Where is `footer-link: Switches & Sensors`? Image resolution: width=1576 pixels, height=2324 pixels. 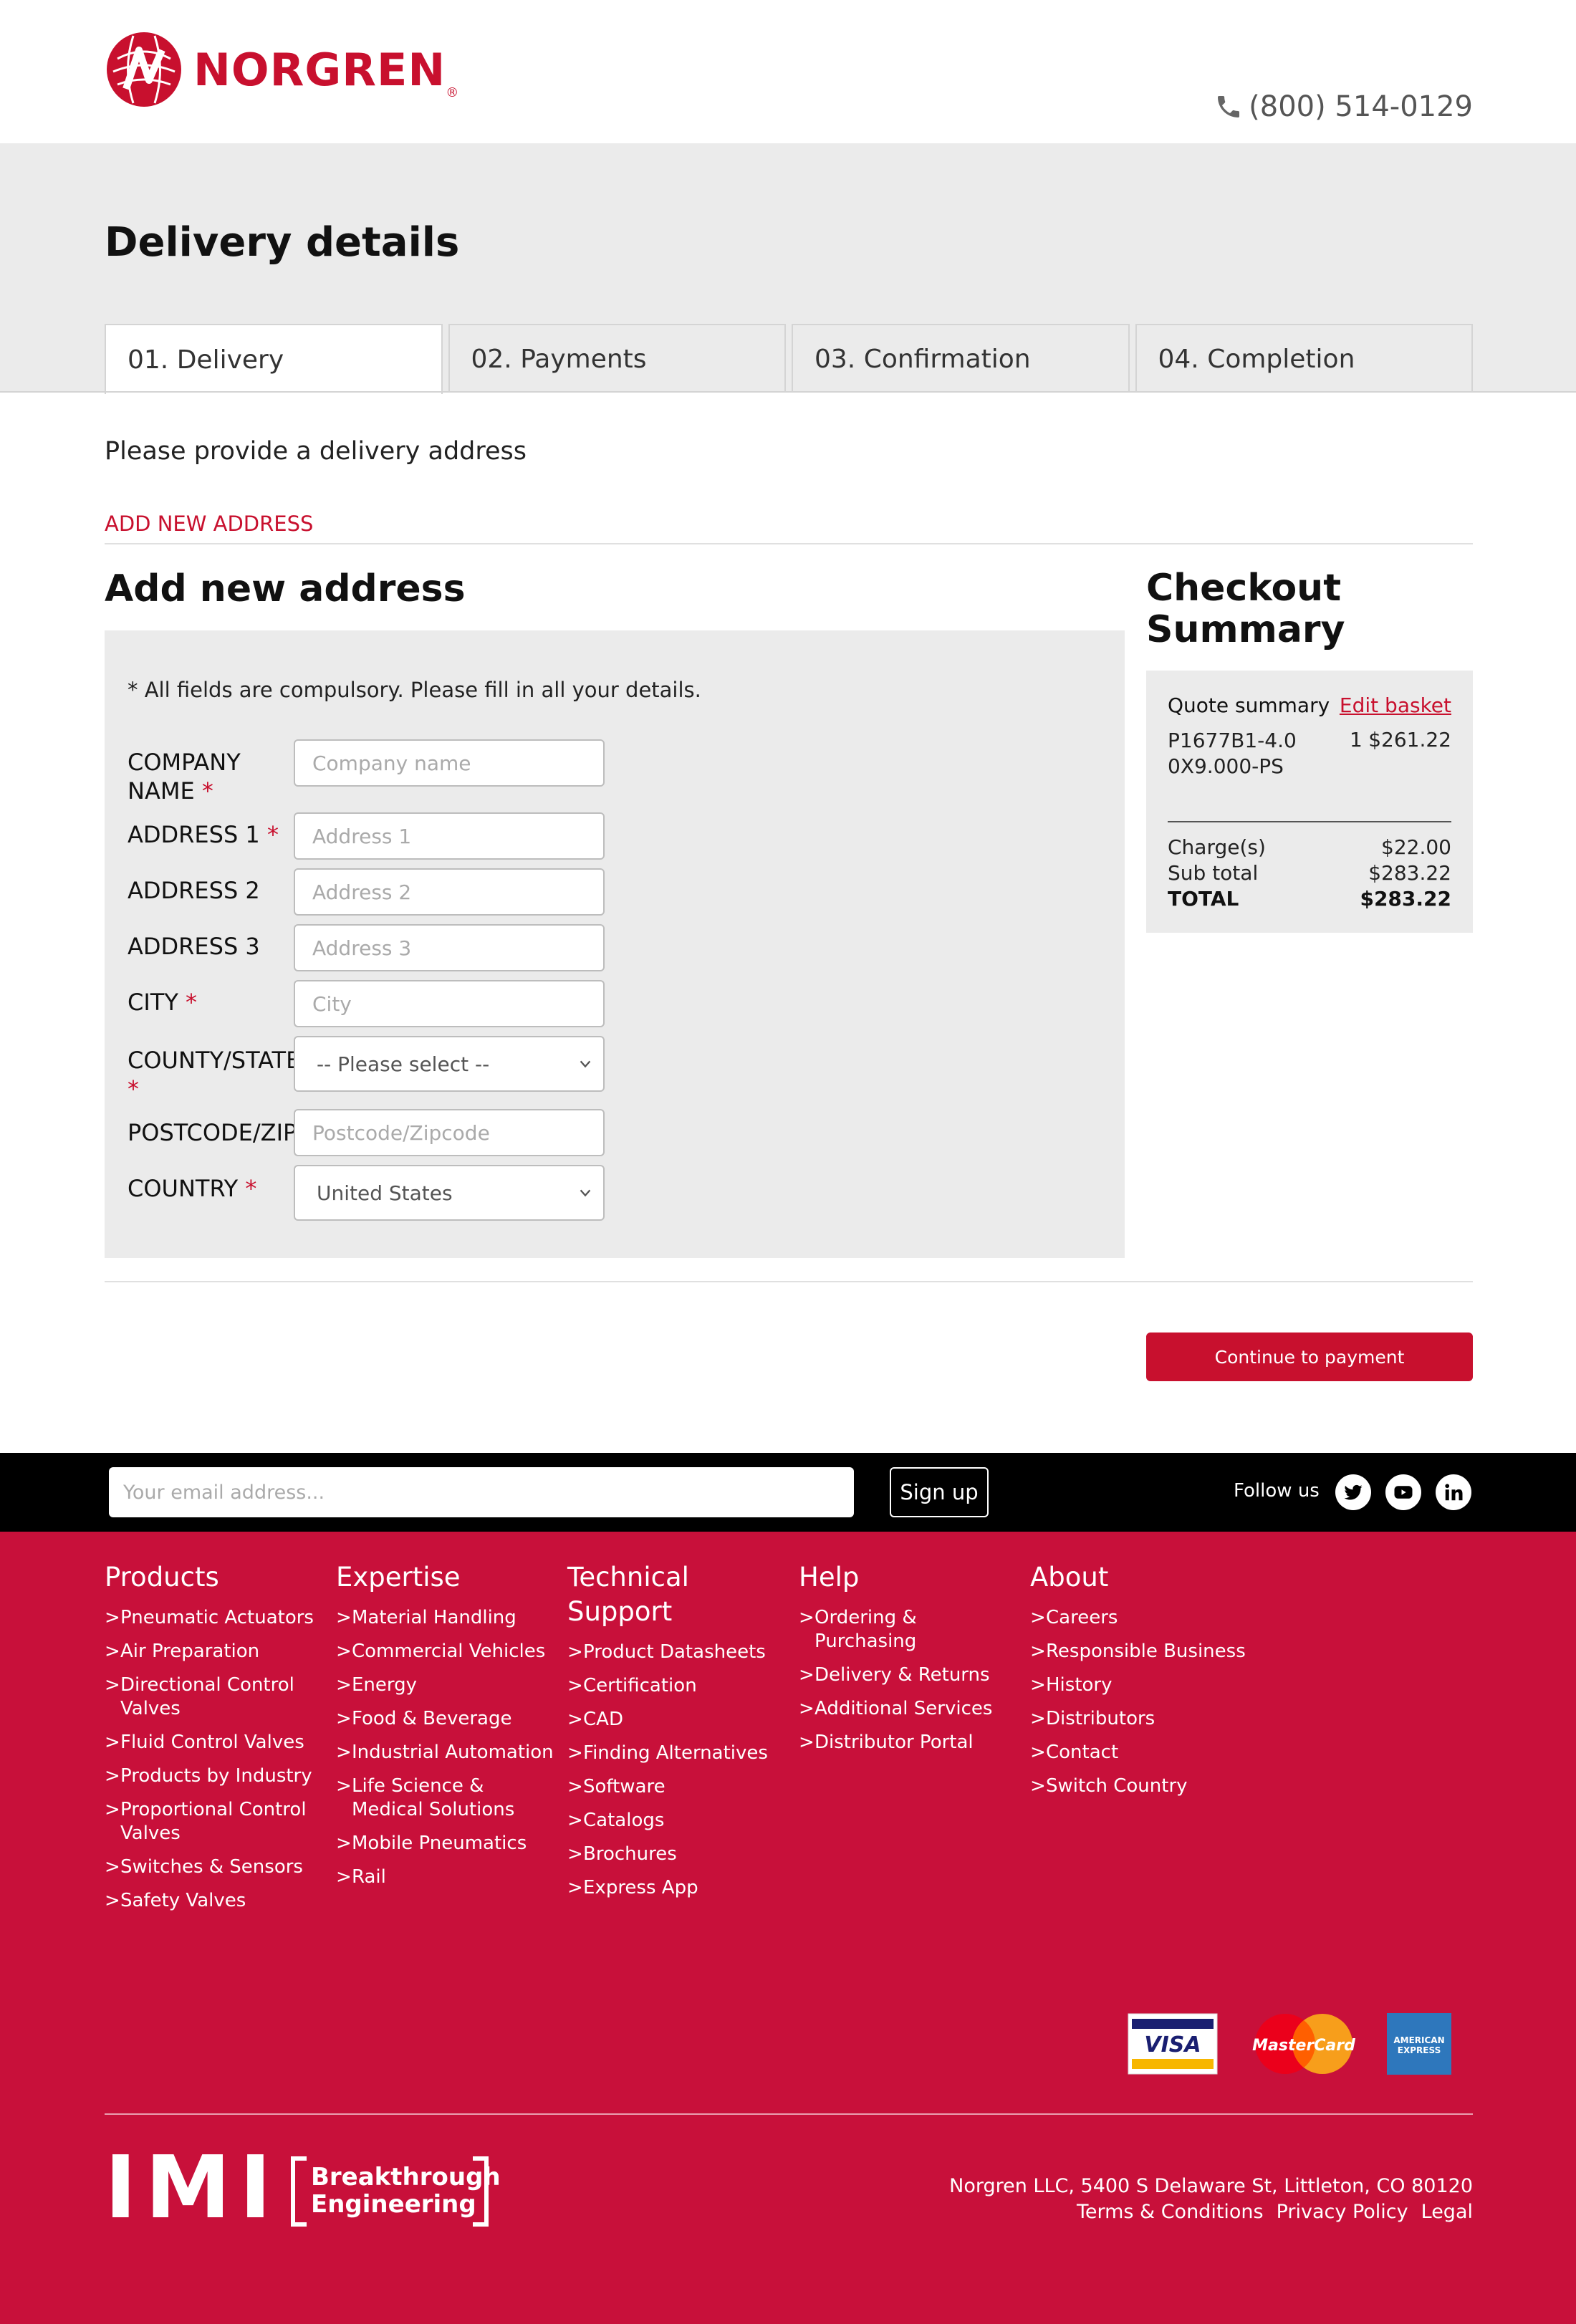
footer-link: Switches & Sensors is located at coordinates (216, 1867).